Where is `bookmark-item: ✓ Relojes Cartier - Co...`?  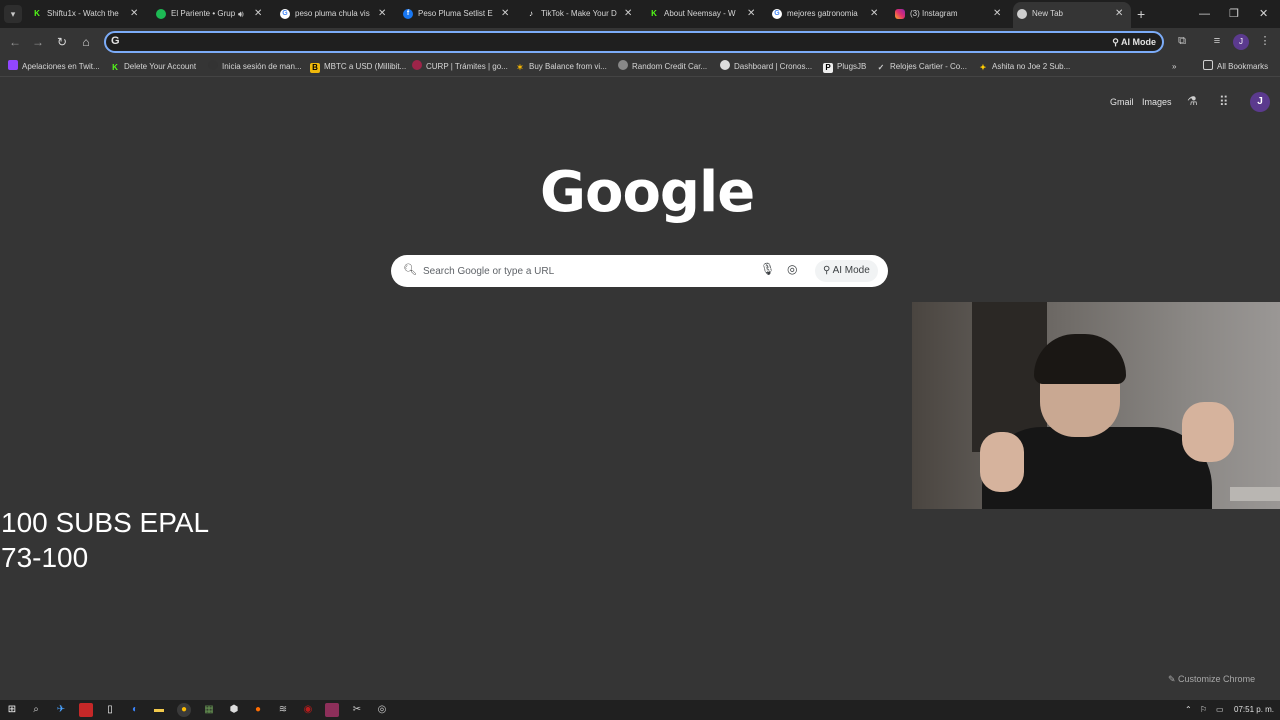
bookmark-item: ✓ Relojes Cartier - Co... is located at coordinates (921, 67).